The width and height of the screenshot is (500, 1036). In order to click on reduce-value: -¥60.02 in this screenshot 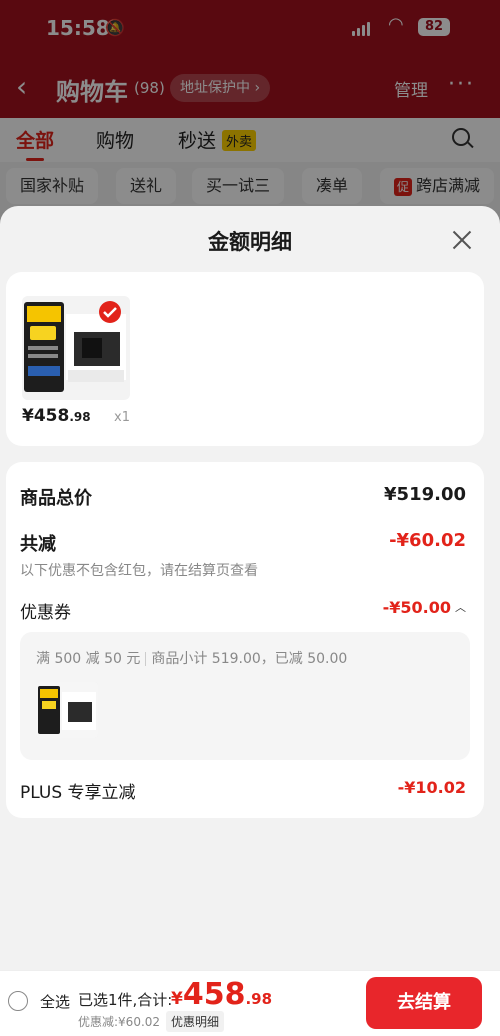, I will do `click(427, 540)`.